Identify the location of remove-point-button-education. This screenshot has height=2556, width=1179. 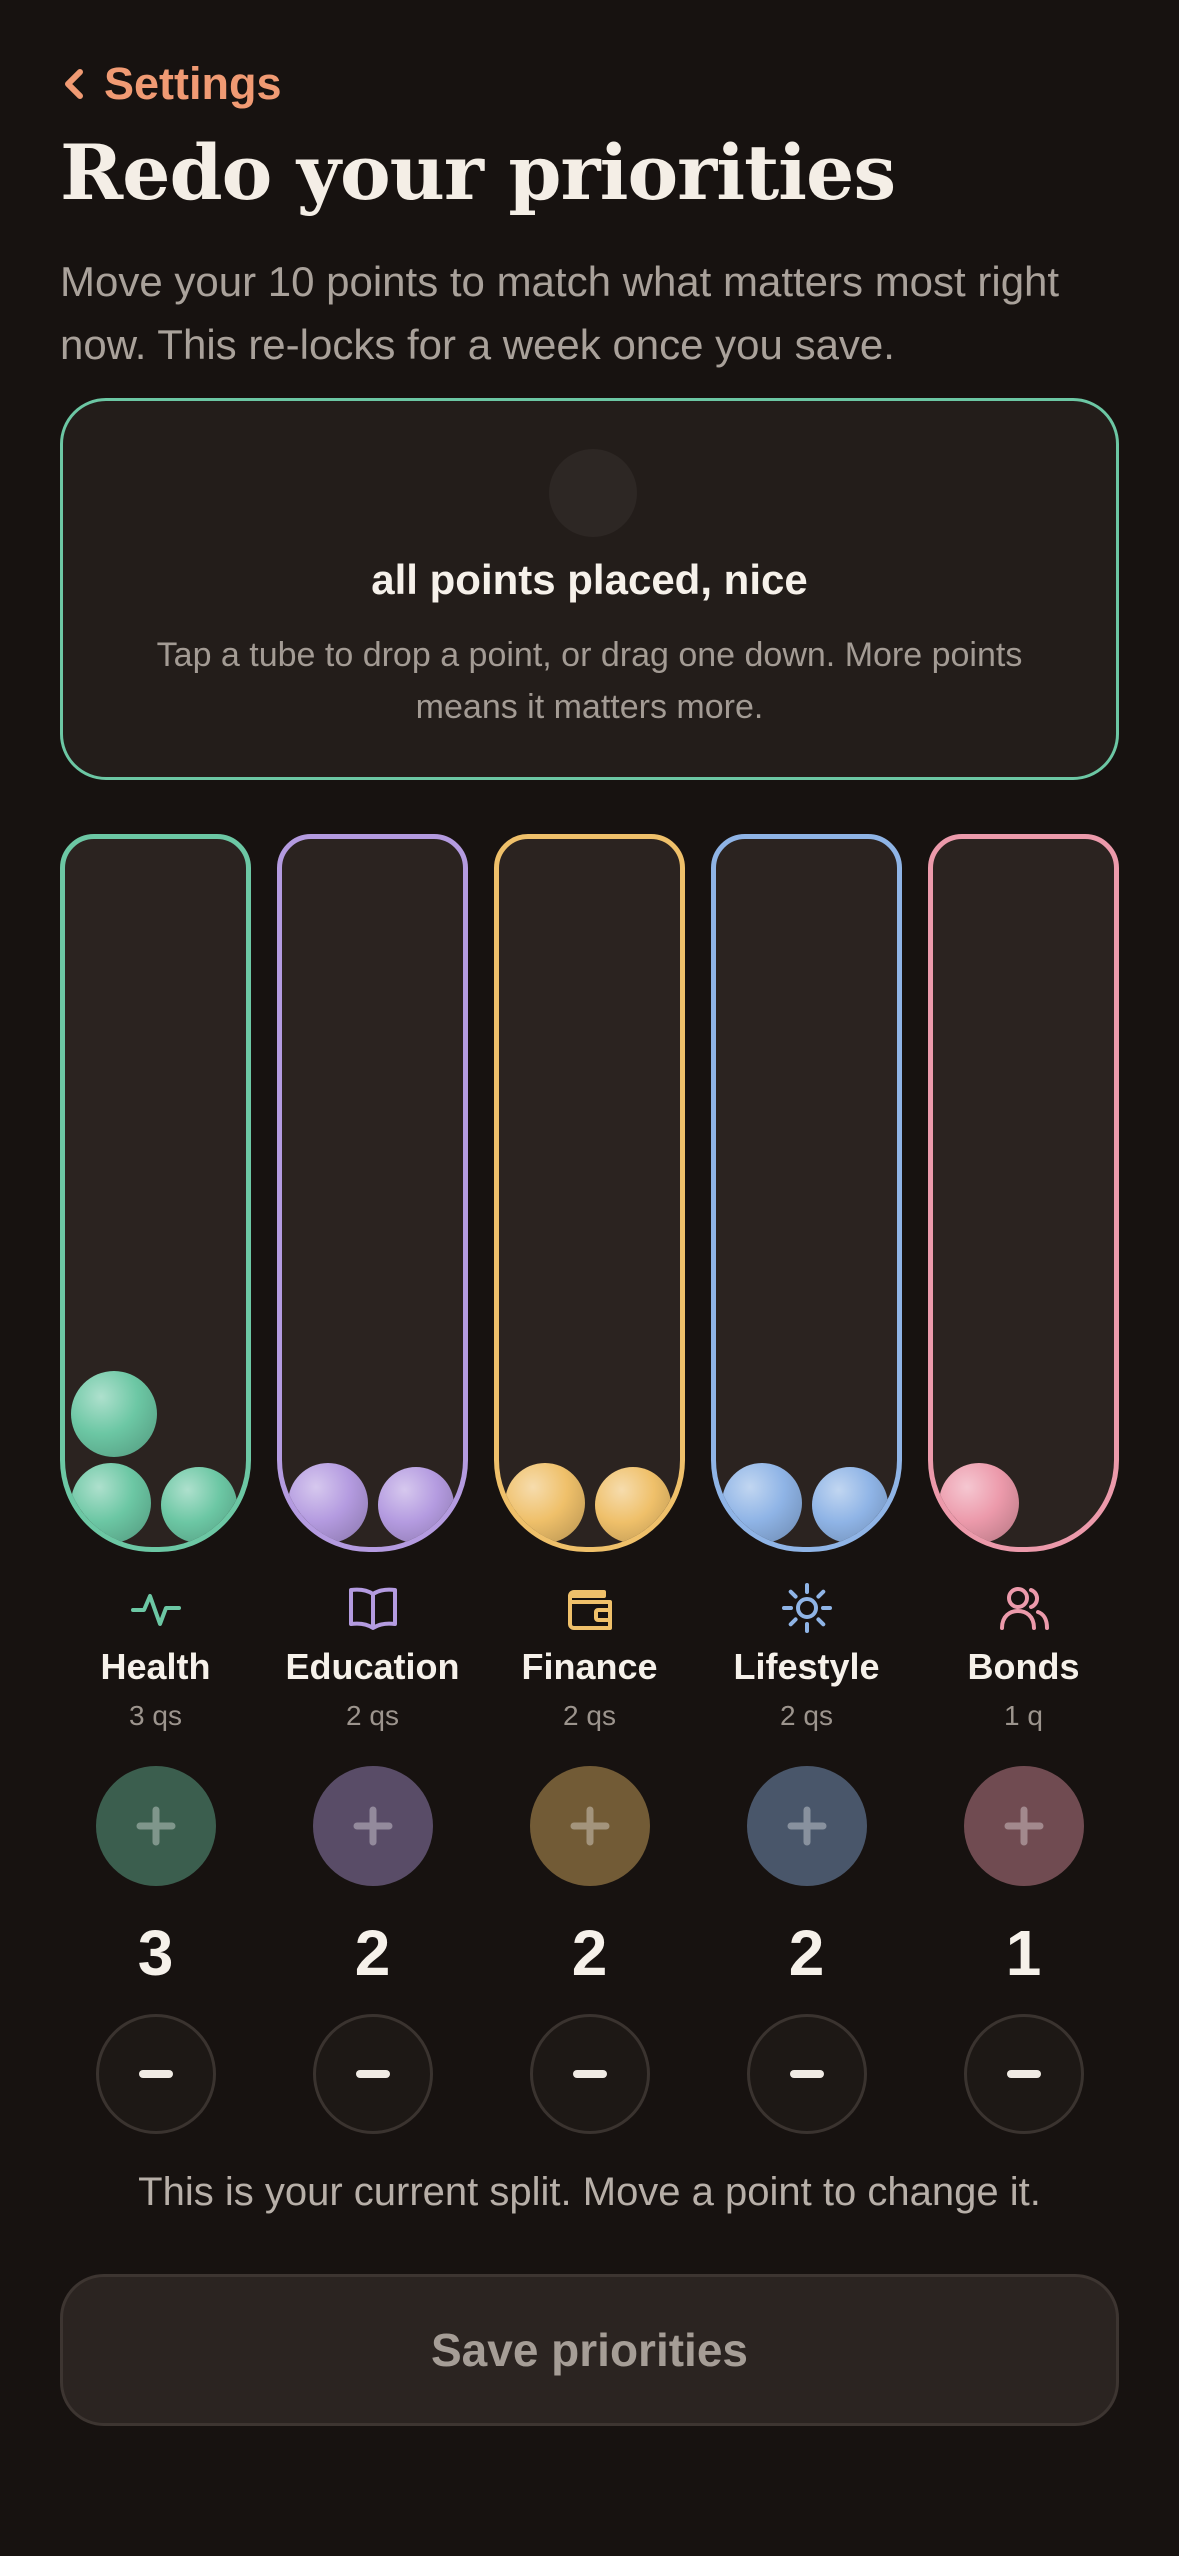
(373, 2074).